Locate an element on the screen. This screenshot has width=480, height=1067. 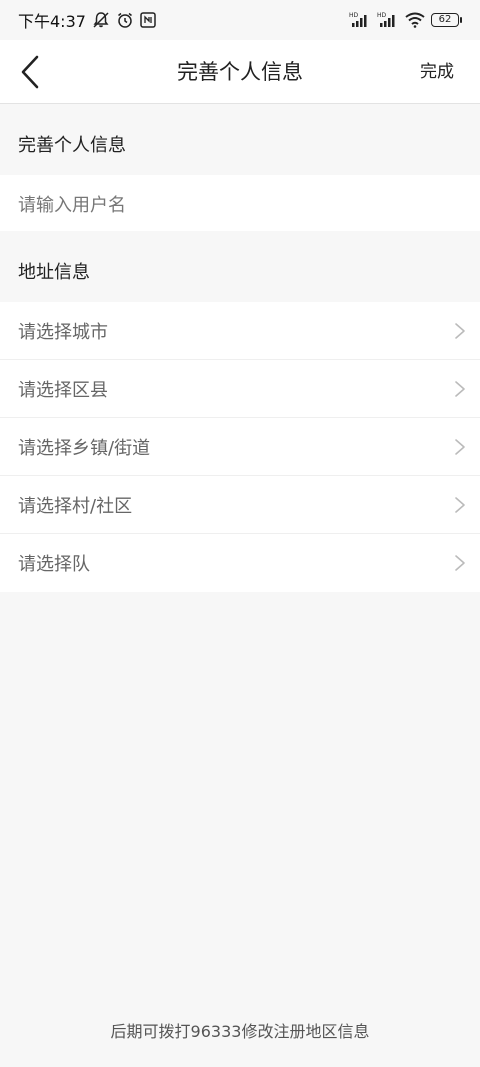
select-town-row: 请选择乡镇/街道 is located at coordinates (240, 447).